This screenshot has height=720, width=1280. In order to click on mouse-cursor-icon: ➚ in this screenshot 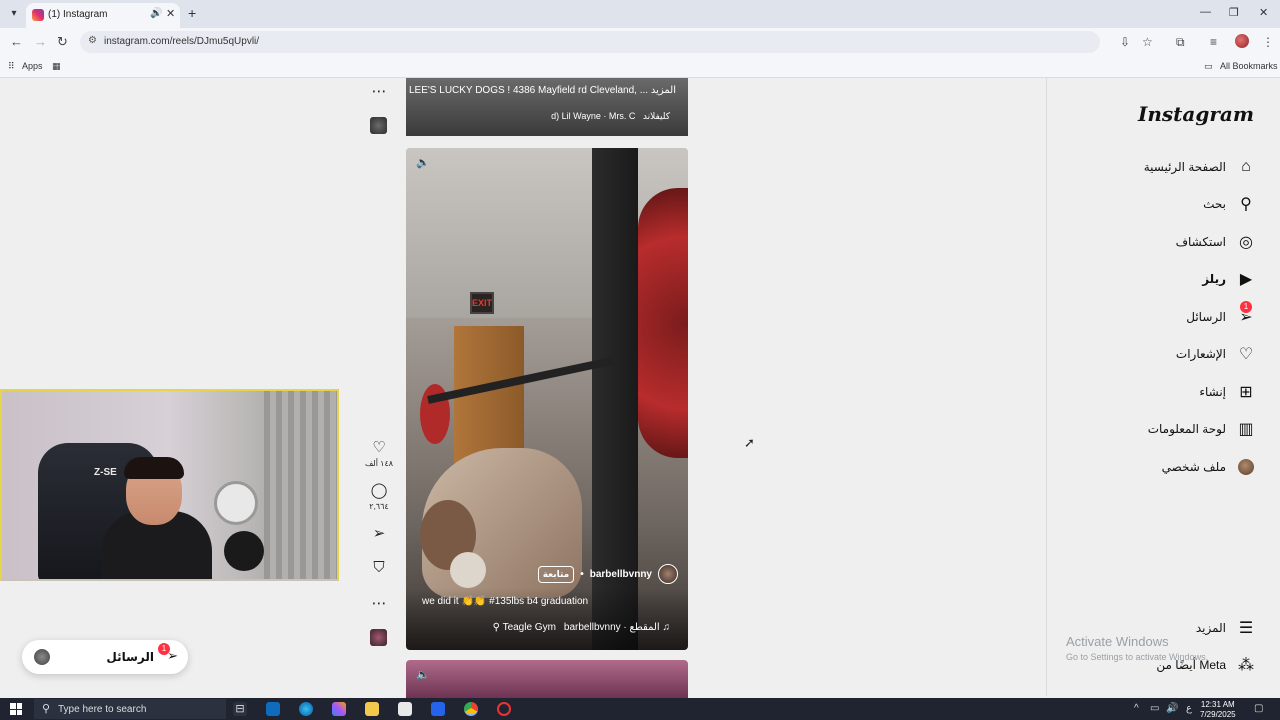, I will do `click(749, 442)`.